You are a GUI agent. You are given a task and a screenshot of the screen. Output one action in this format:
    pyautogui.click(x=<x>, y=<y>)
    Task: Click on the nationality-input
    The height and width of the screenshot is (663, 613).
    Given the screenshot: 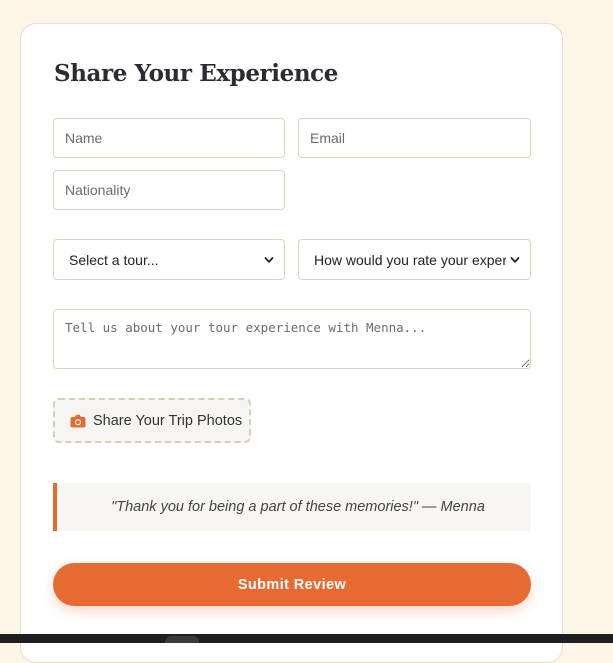 What is the action you would take?
    pyautogui.click(x=169, y=190)
    